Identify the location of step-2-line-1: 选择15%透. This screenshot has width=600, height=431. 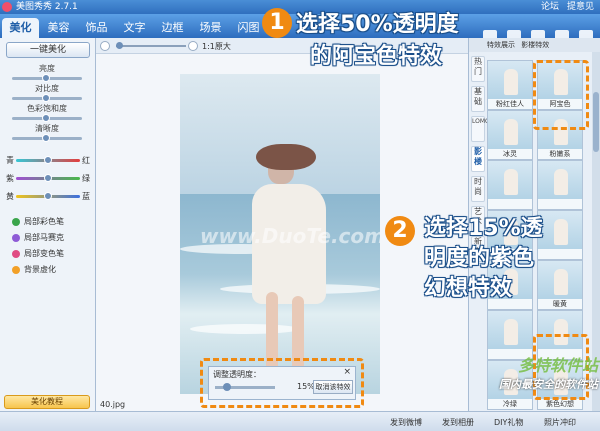
(483, 228).